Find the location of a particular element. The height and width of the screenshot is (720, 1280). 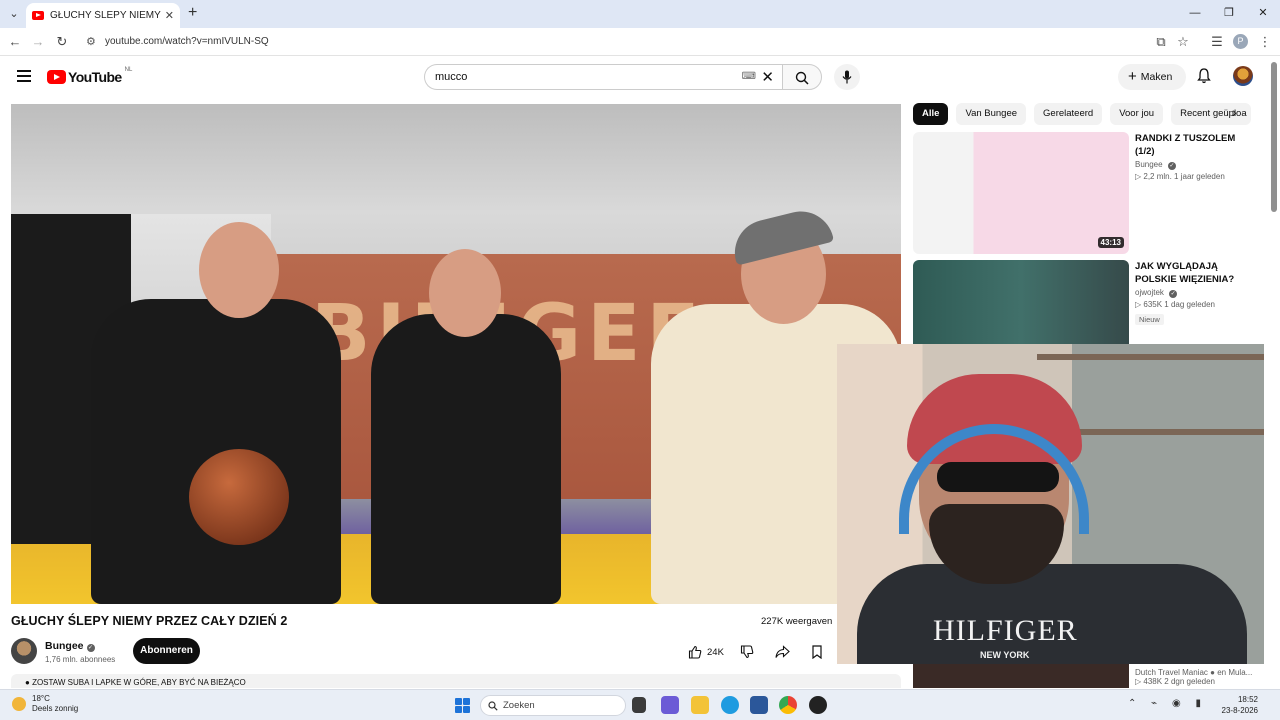

chevron-right-icon: › is located at coordinates (1234, 112).